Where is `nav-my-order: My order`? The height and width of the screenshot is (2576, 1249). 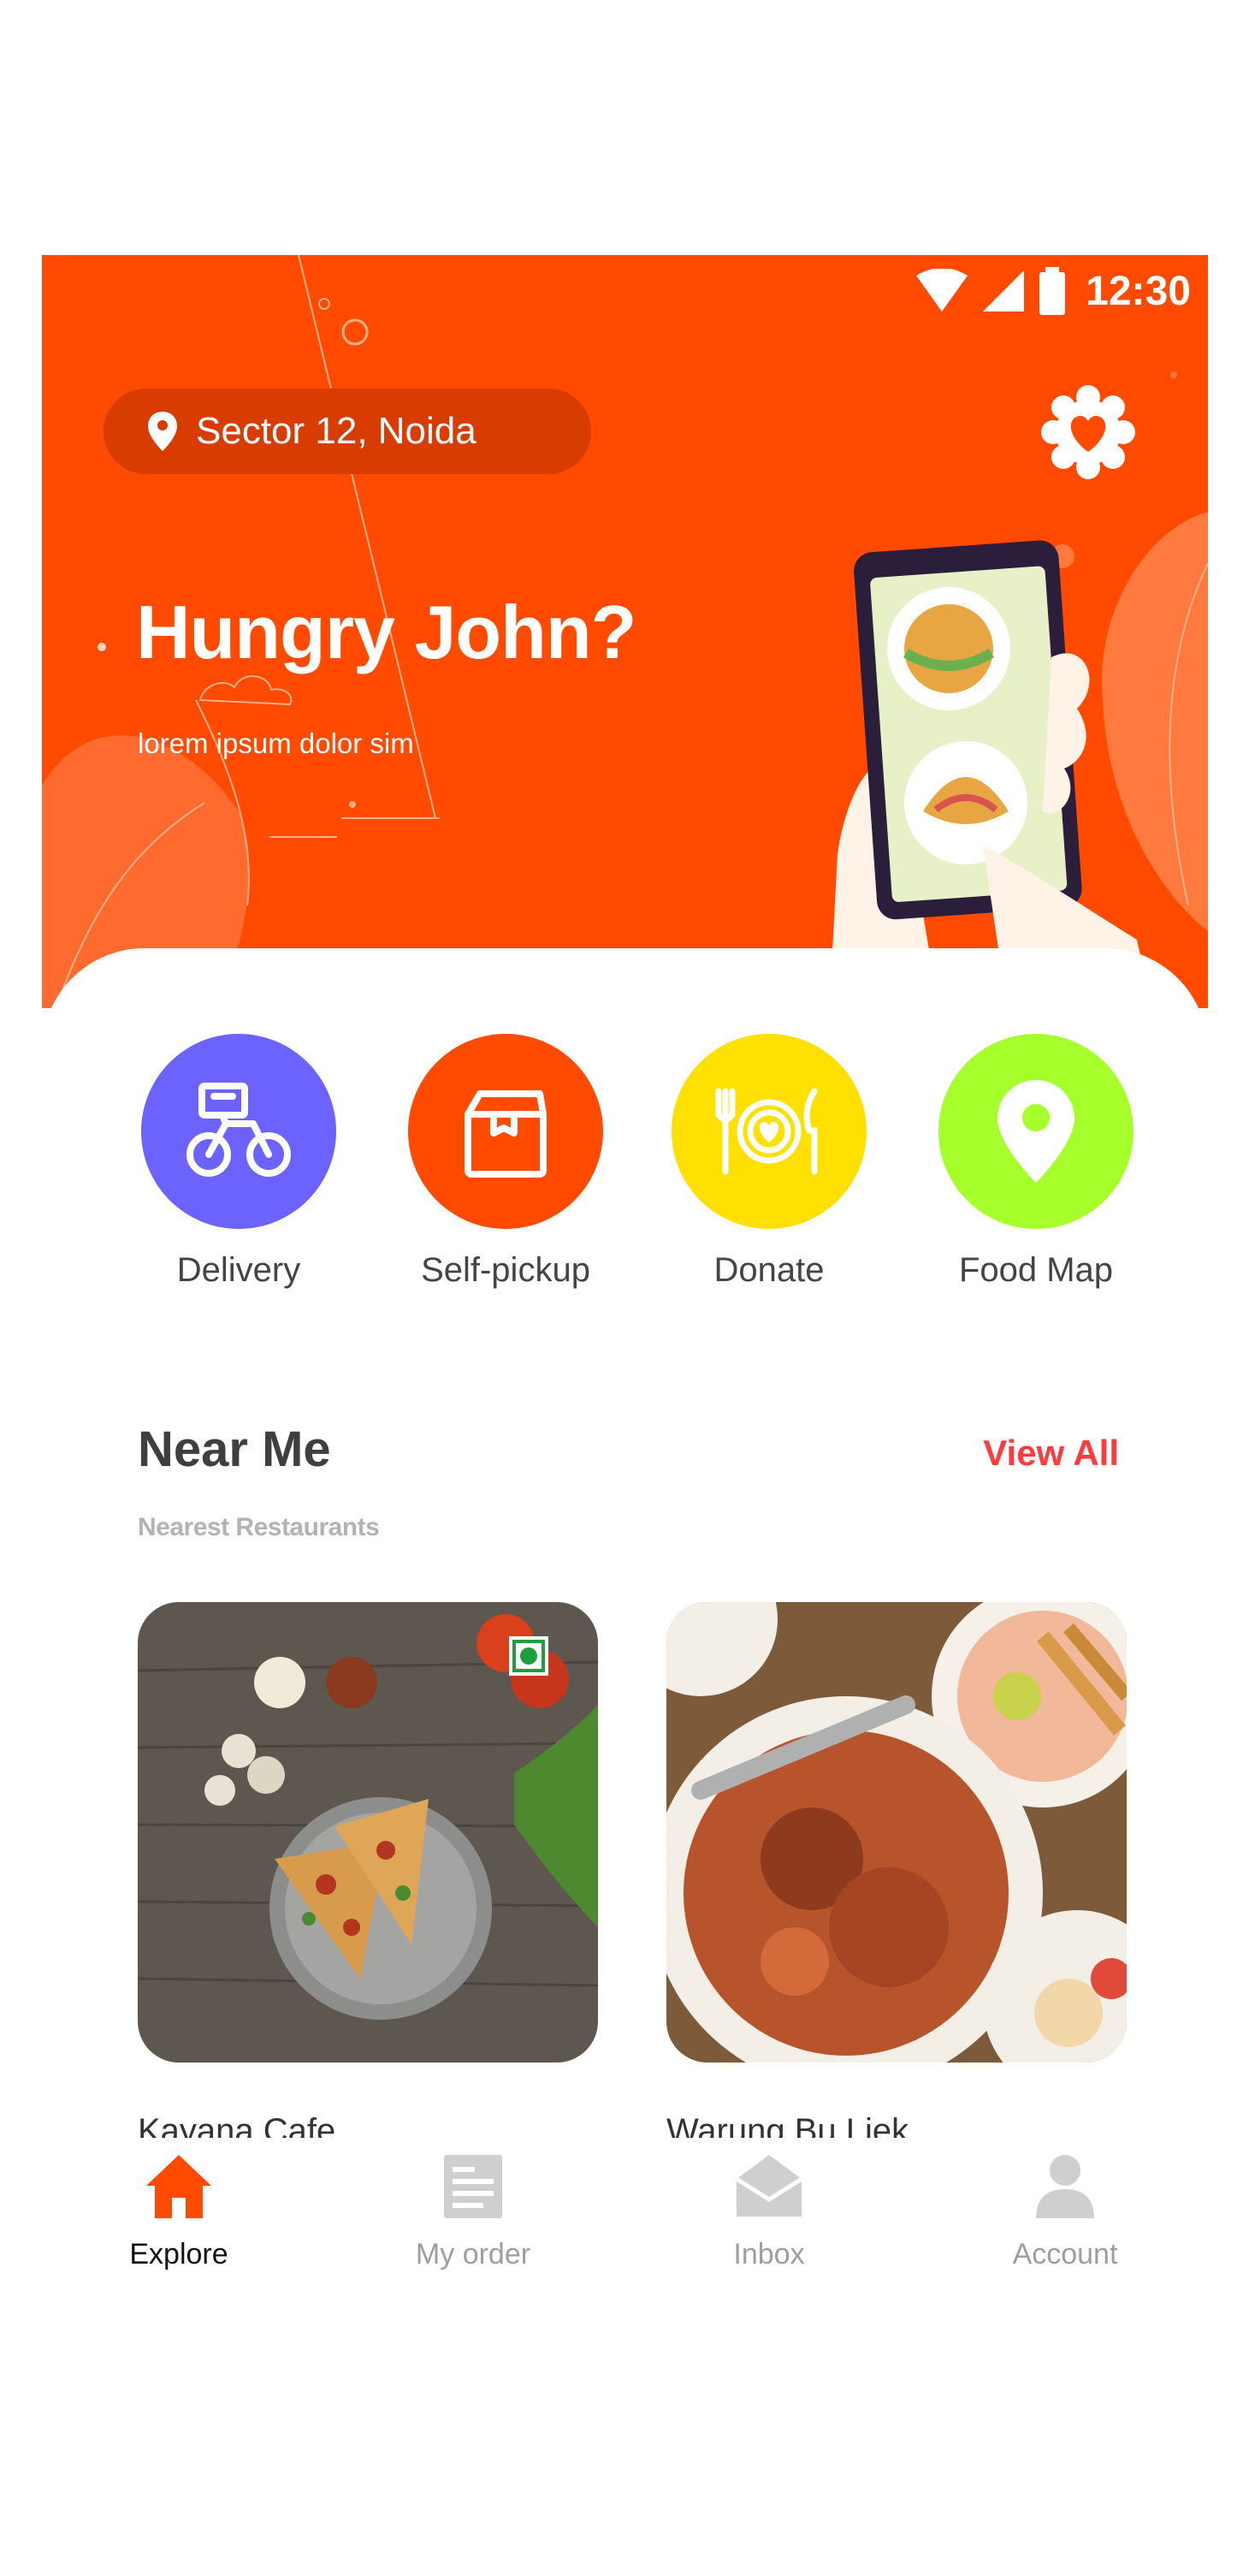
nav-my-order: My order is located at coordinates (473, 2204).